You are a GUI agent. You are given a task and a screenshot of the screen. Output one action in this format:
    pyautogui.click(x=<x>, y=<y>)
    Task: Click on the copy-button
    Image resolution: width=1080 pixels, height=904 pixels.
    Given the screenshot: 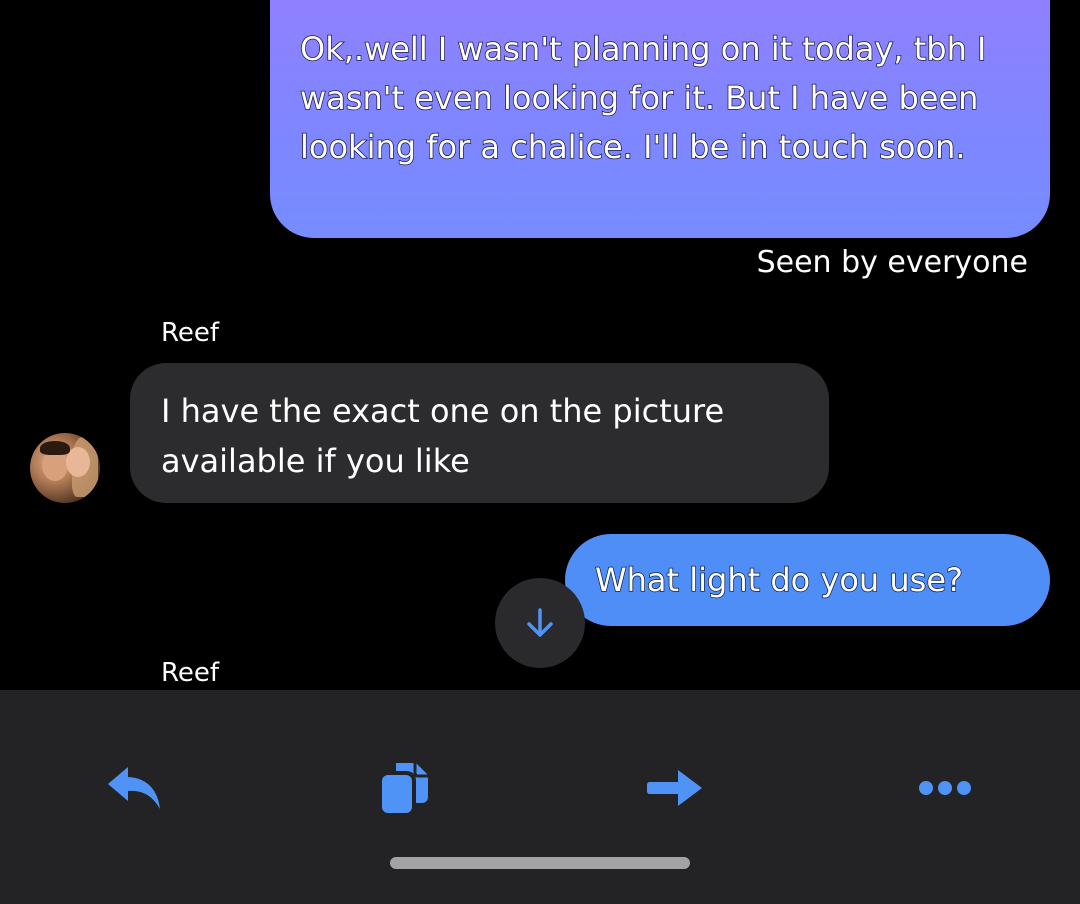 What is the action you would take?
    pyautogui.click(x=405, y=788)
    